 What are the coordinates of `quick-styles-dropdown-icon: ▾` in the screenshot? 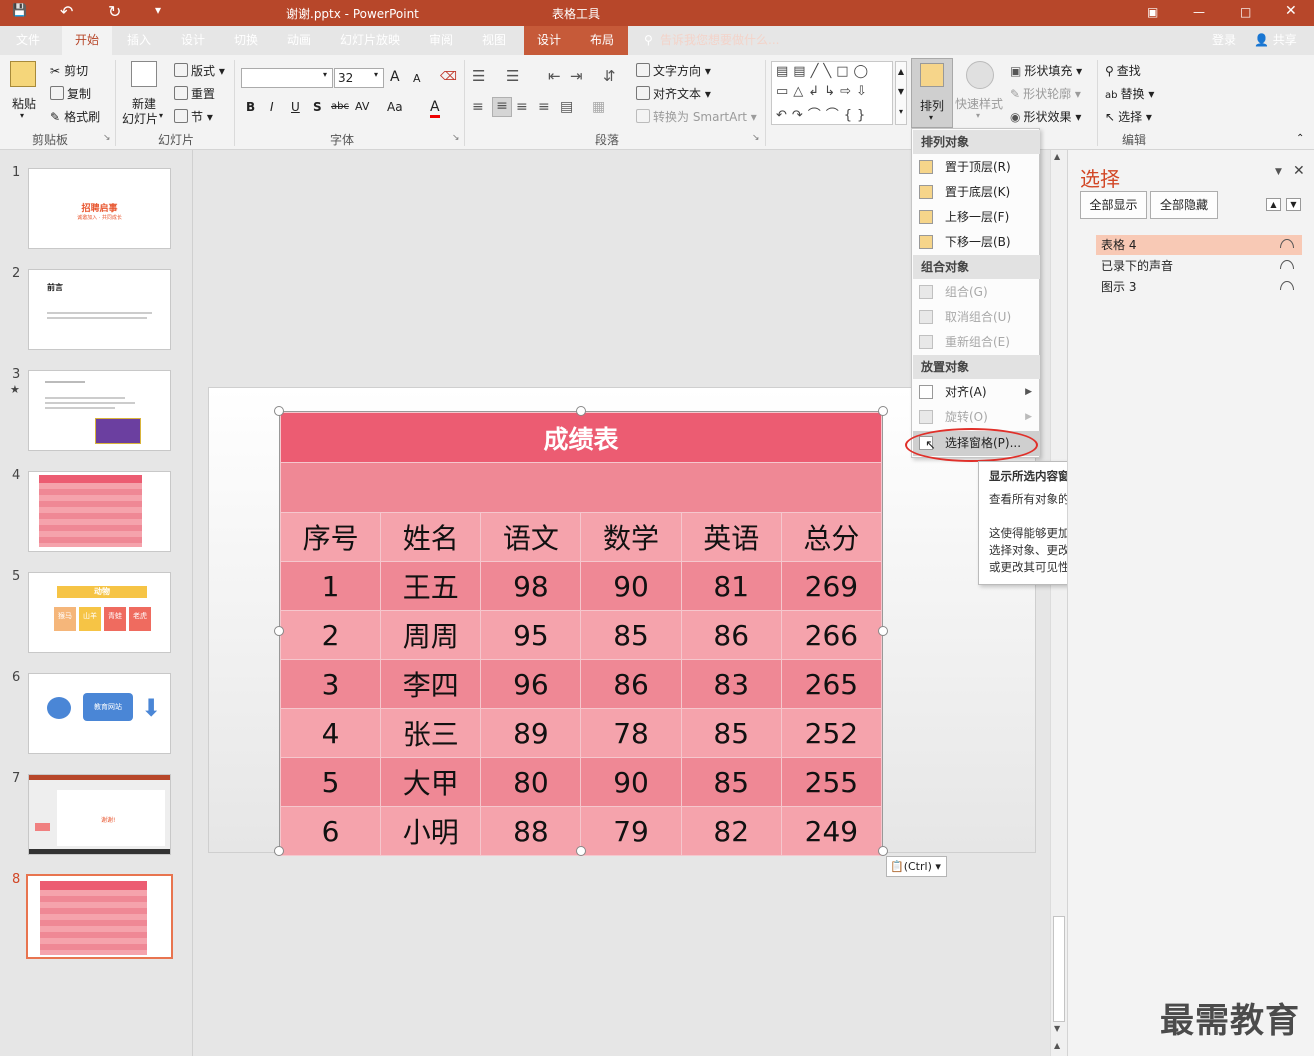 It's located at (978, 115).